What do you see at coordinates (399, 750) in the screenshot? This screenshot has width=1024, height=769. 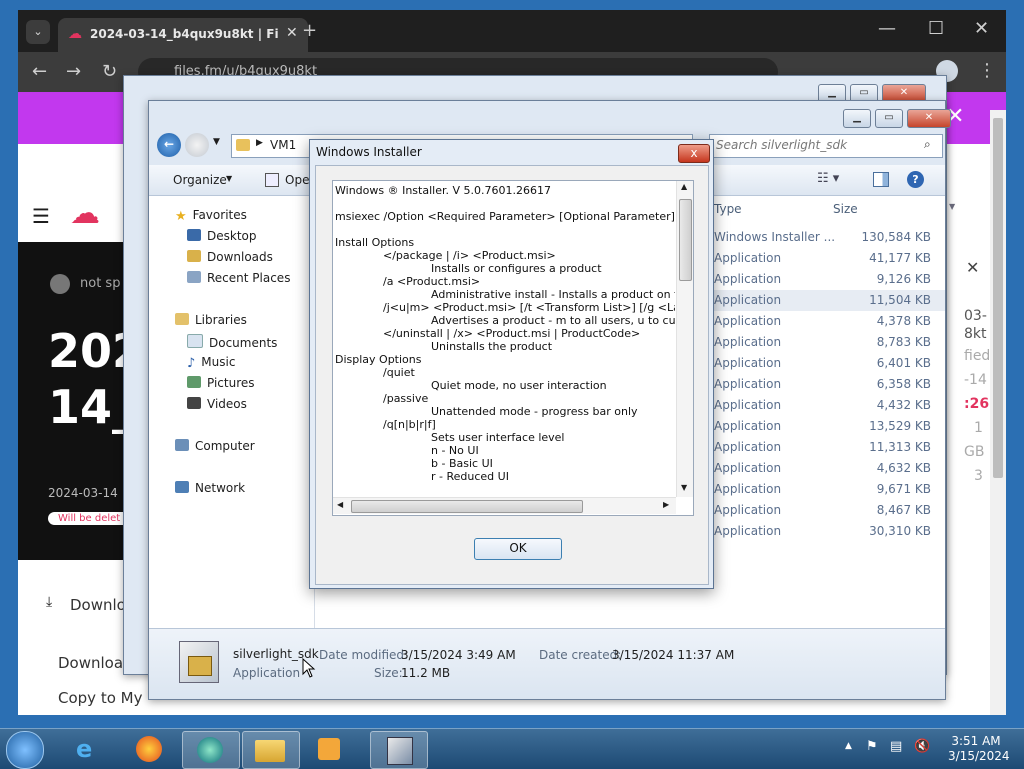 I see `taskbar-installer-button` at bounding box center [399, 750].